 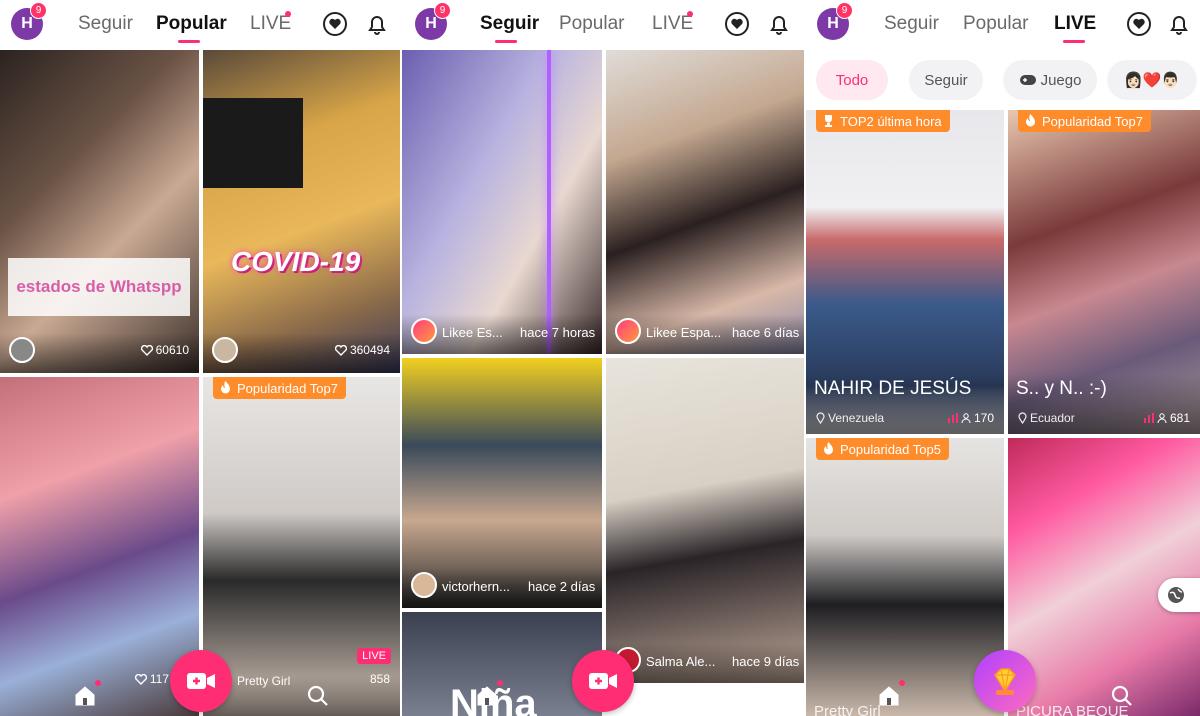 I want to click on streamer-name: NAHIR DE JESÚS, so click(x=893, y=388).